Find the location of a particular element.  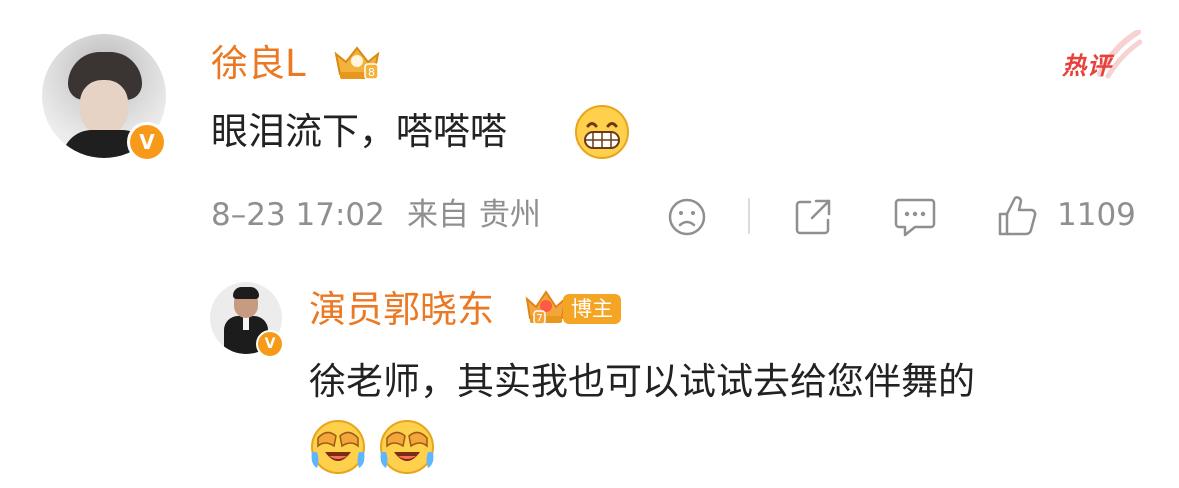

grinning-face-icon is located at coordinates (602, 132).